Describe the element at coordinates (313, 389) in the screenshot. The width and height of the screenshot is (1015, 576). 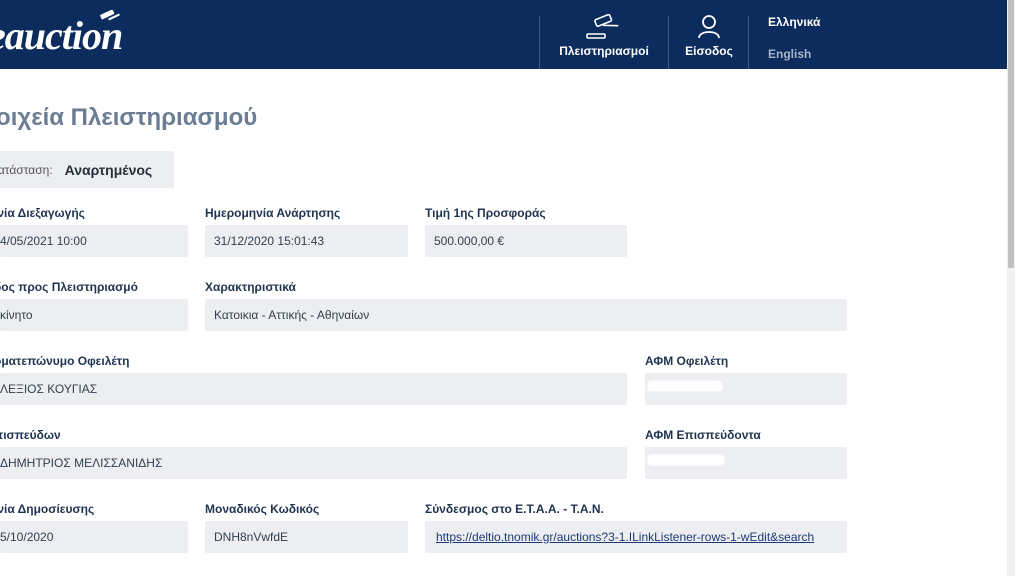
I see `debtor-name-field: ΛΕΞΙΟΣ ΚΟΥΓΙΑΣ` at that location.